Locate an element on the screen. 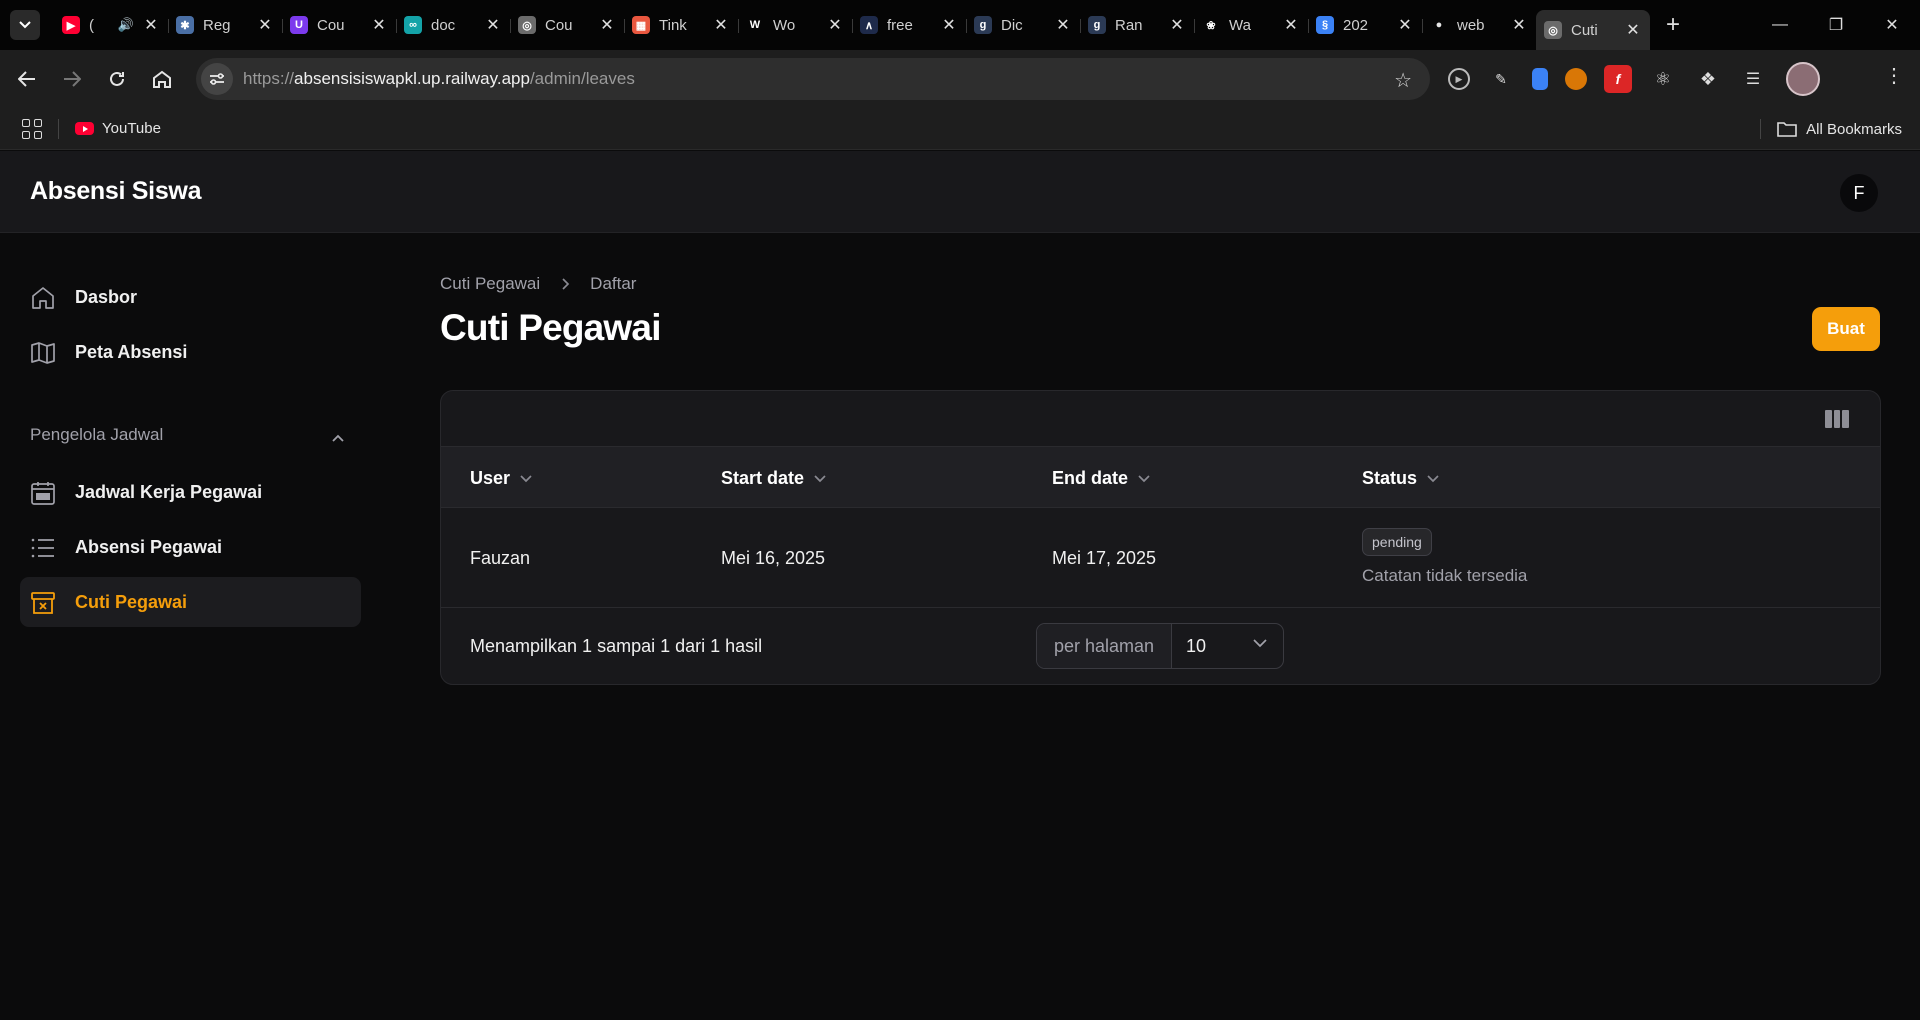 The height and width of the screenshot is (1020, 1920). tab-title: Tink is located at coordinates (673, 25).